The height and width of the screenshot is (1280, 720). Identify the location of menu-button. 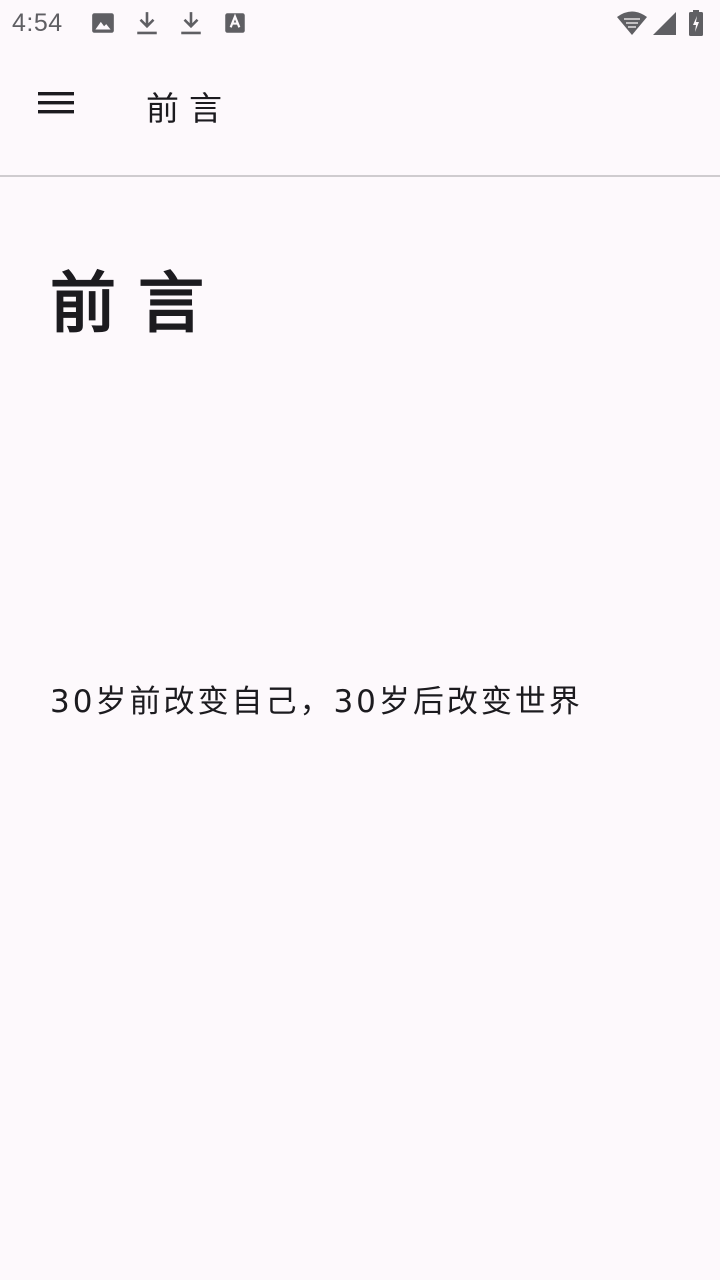
(56, 104).